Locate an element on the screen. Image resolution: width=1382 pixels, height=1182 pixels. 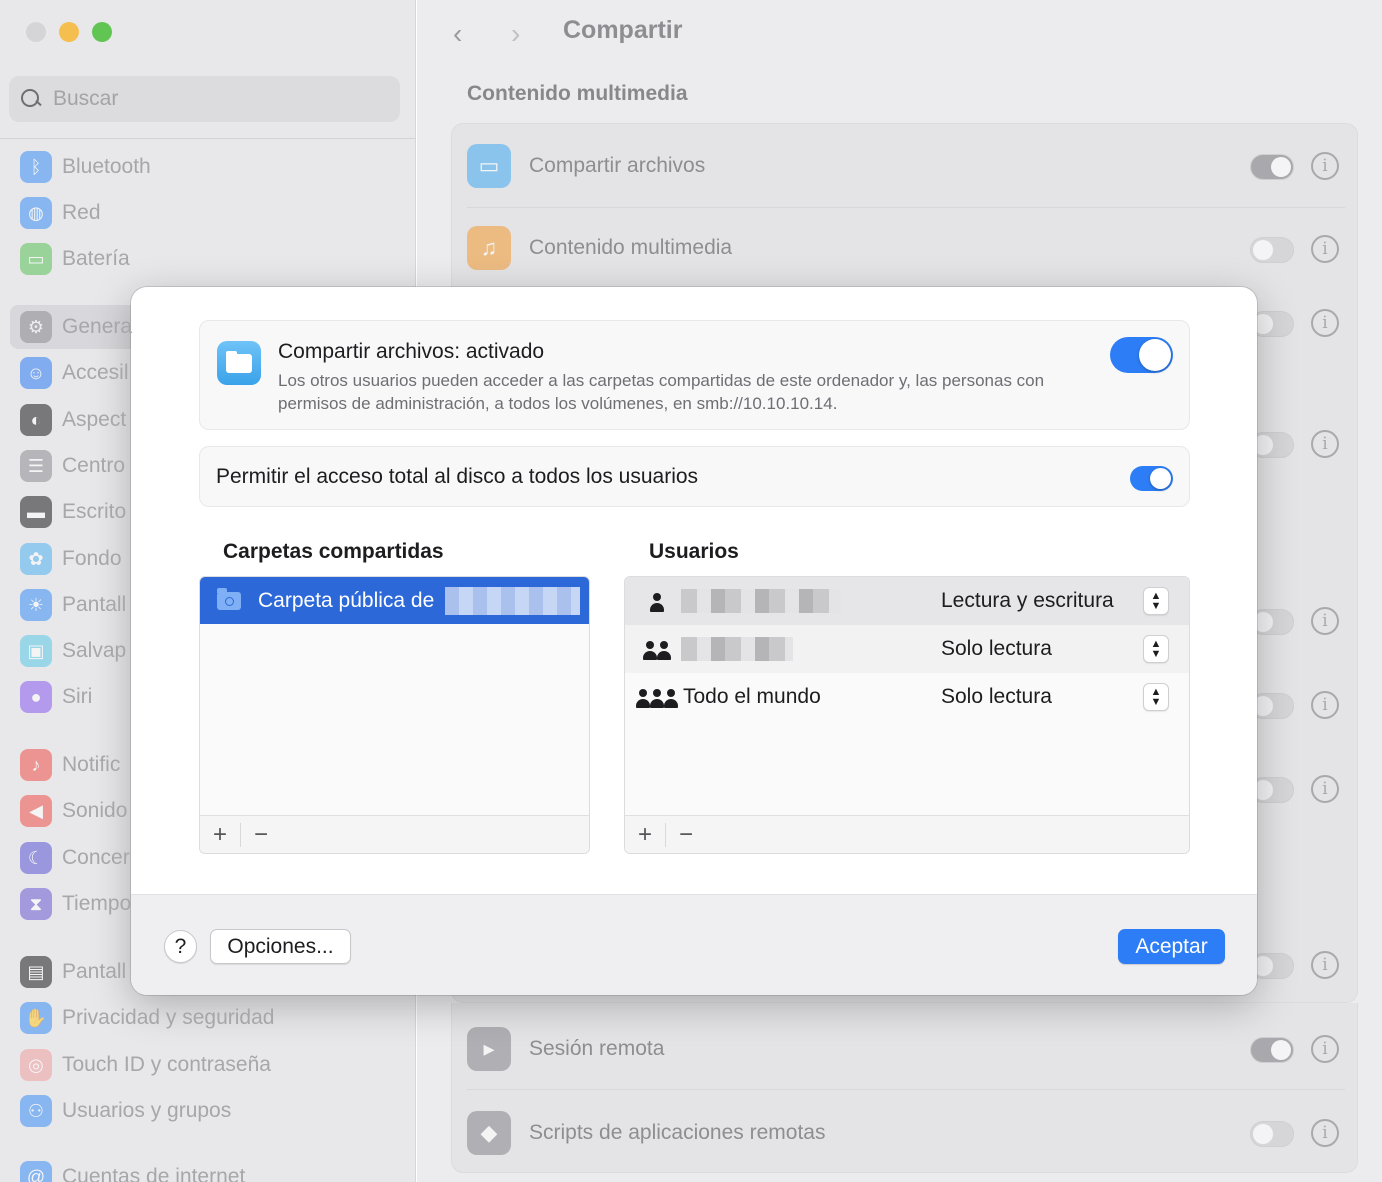
user-name: Todo el mundo is located at coordinates (752, 696).